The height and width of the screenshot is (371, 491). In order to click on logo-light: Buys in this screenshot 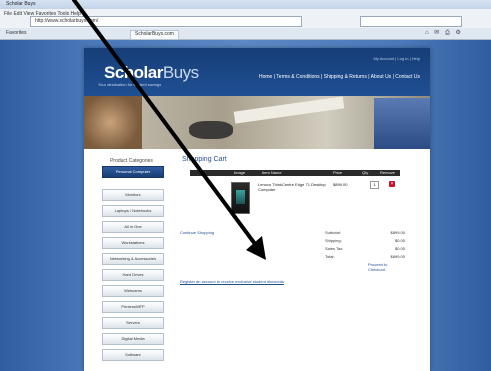, I will do `click(180, 72)`.